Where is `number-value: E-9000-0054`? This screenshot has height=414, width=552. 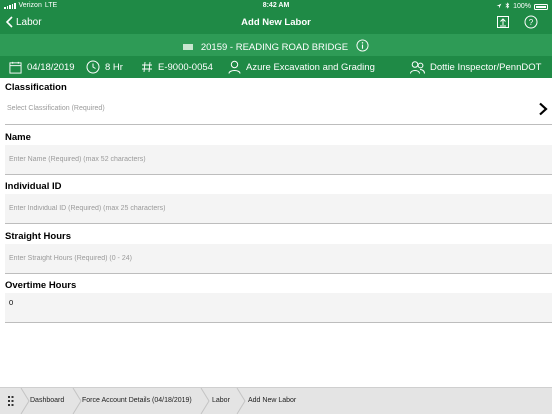 number-value: E-9000-0054 is located at coordinates (185, 67).